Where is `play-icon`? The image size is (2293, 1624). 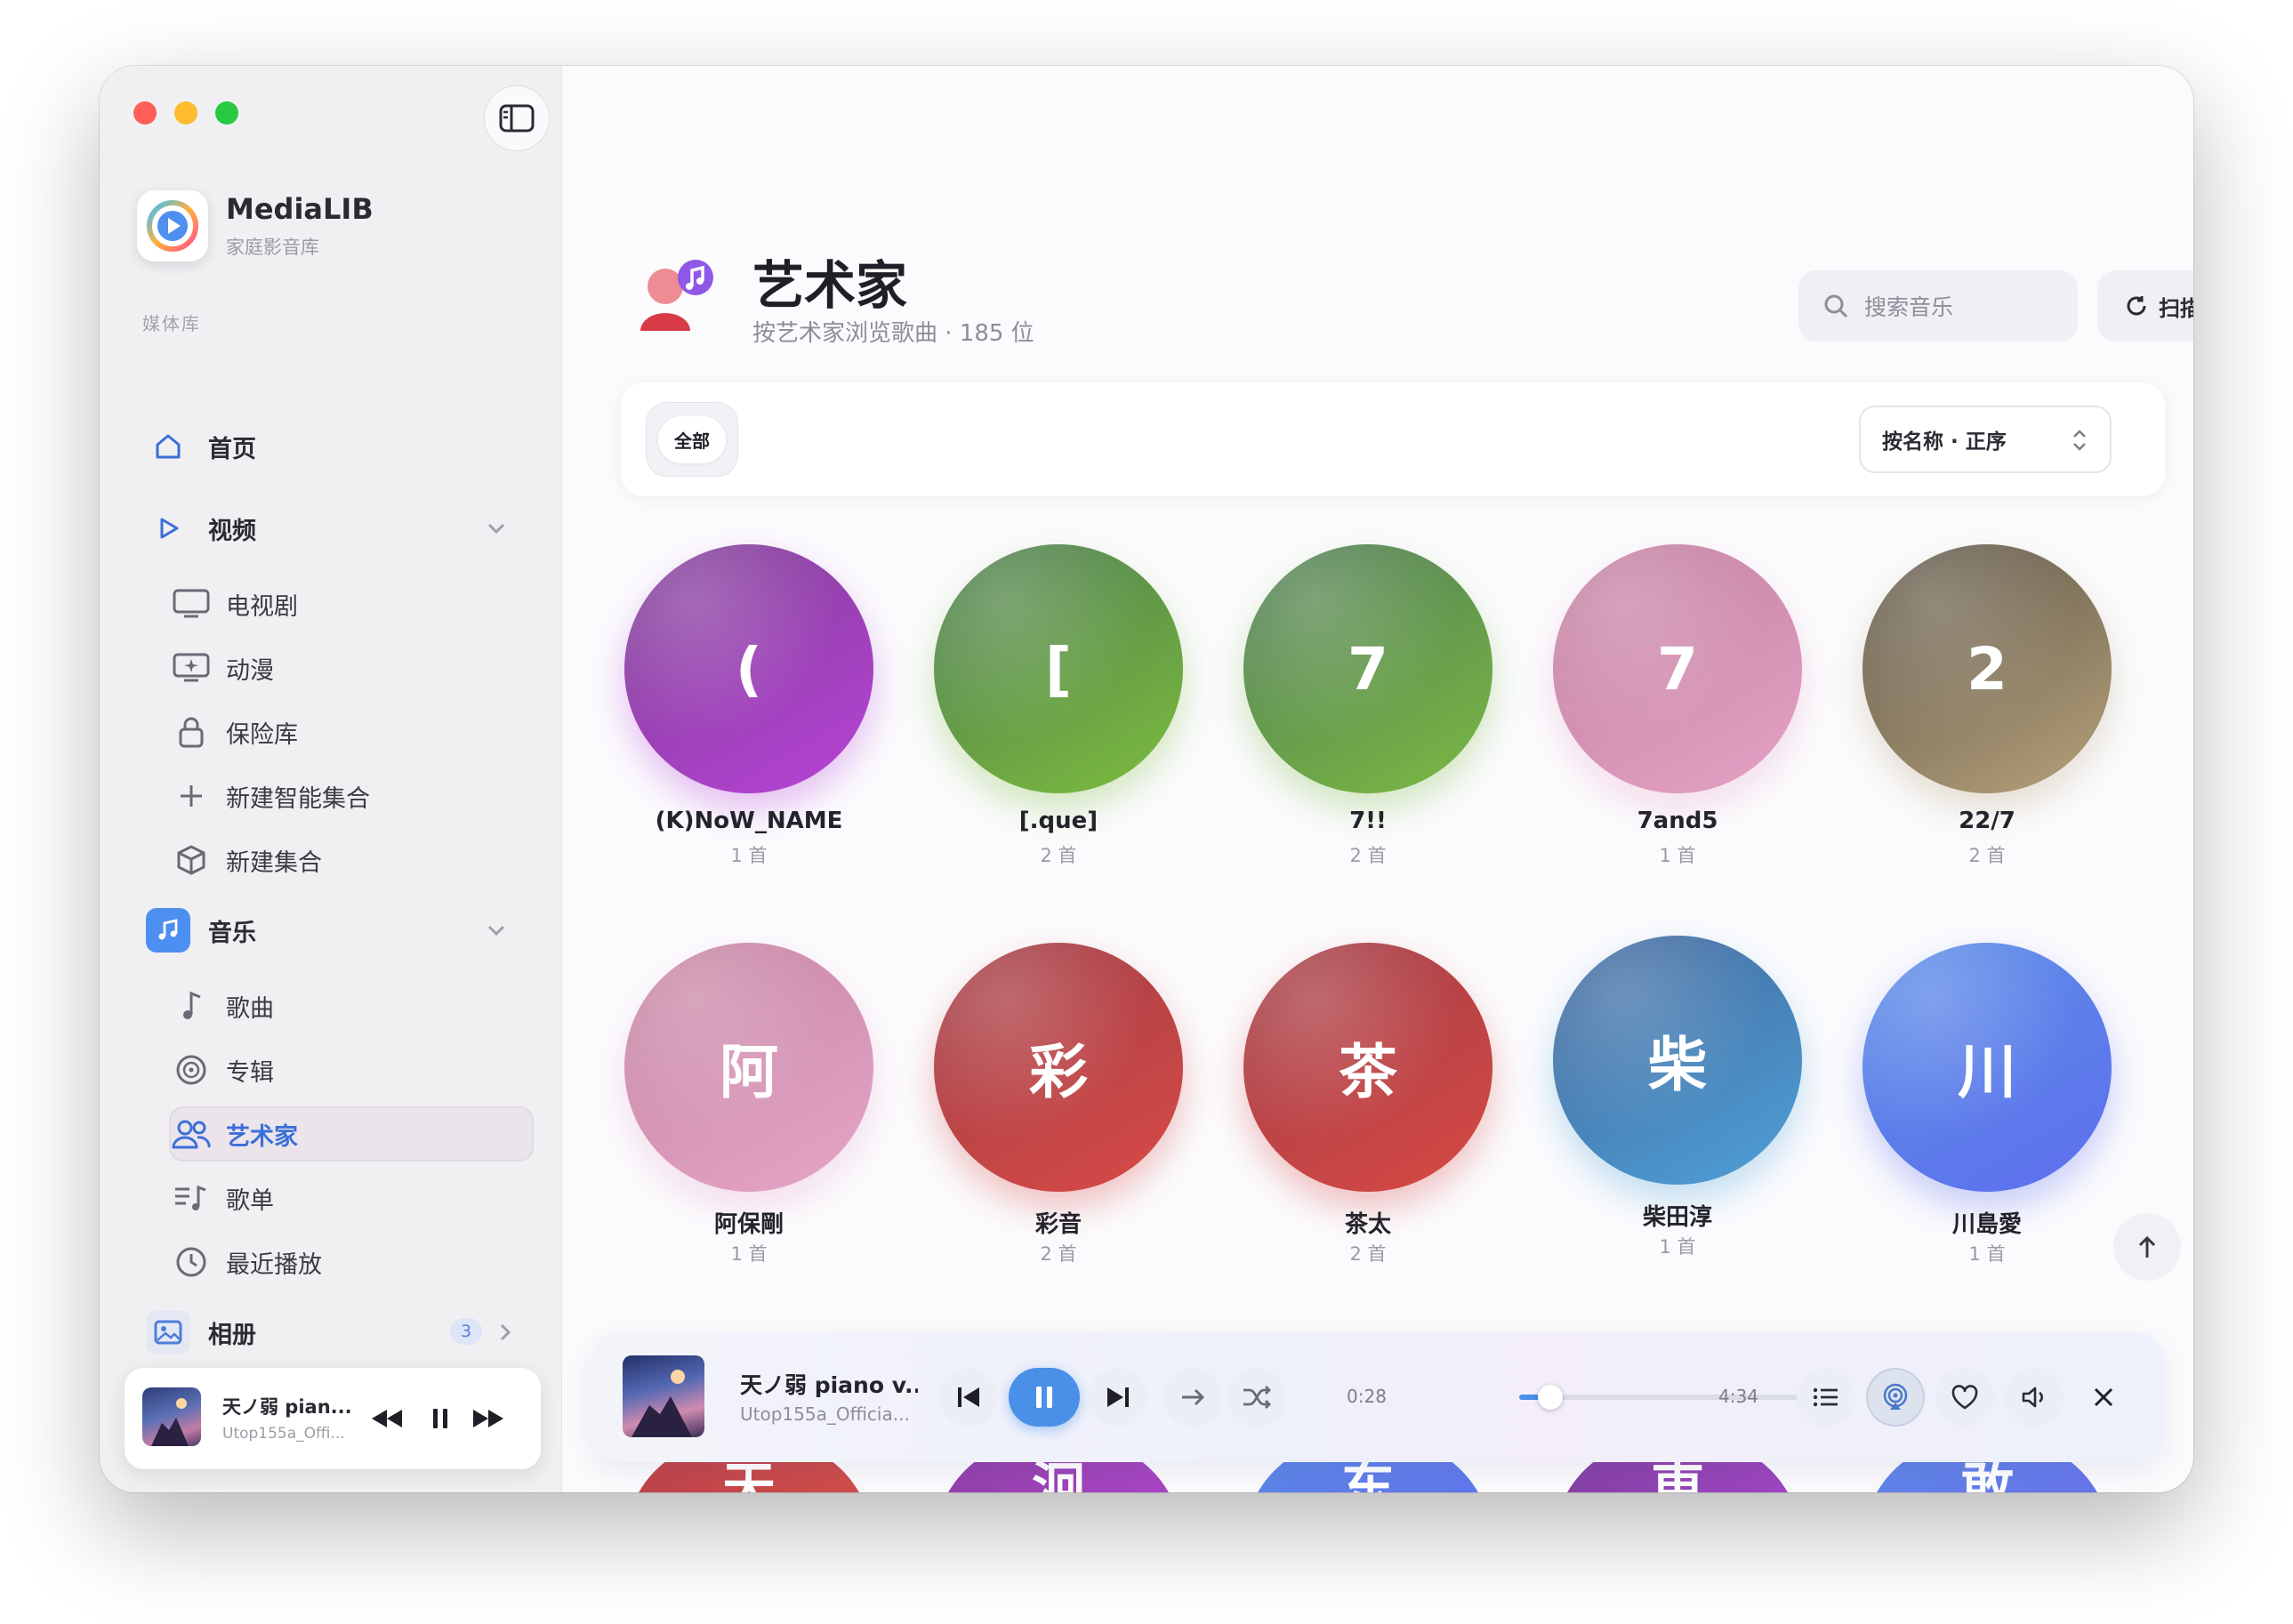 play-icon is located at coordinates (168, 528).